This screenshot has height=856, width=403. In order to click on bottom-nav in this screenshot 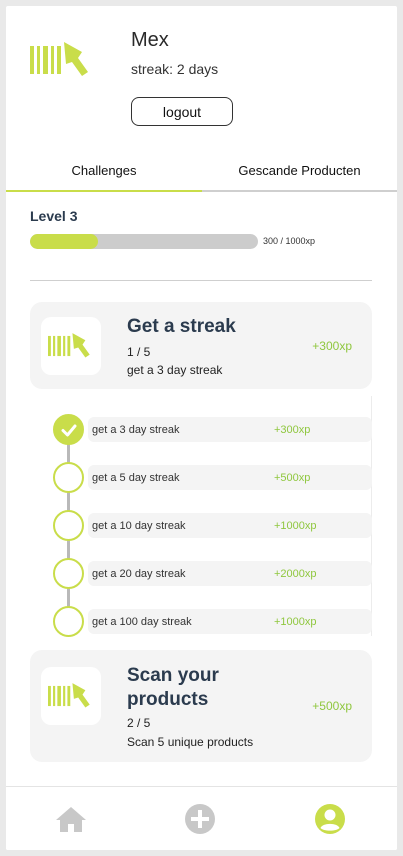, I will do `click(201, 818)`.